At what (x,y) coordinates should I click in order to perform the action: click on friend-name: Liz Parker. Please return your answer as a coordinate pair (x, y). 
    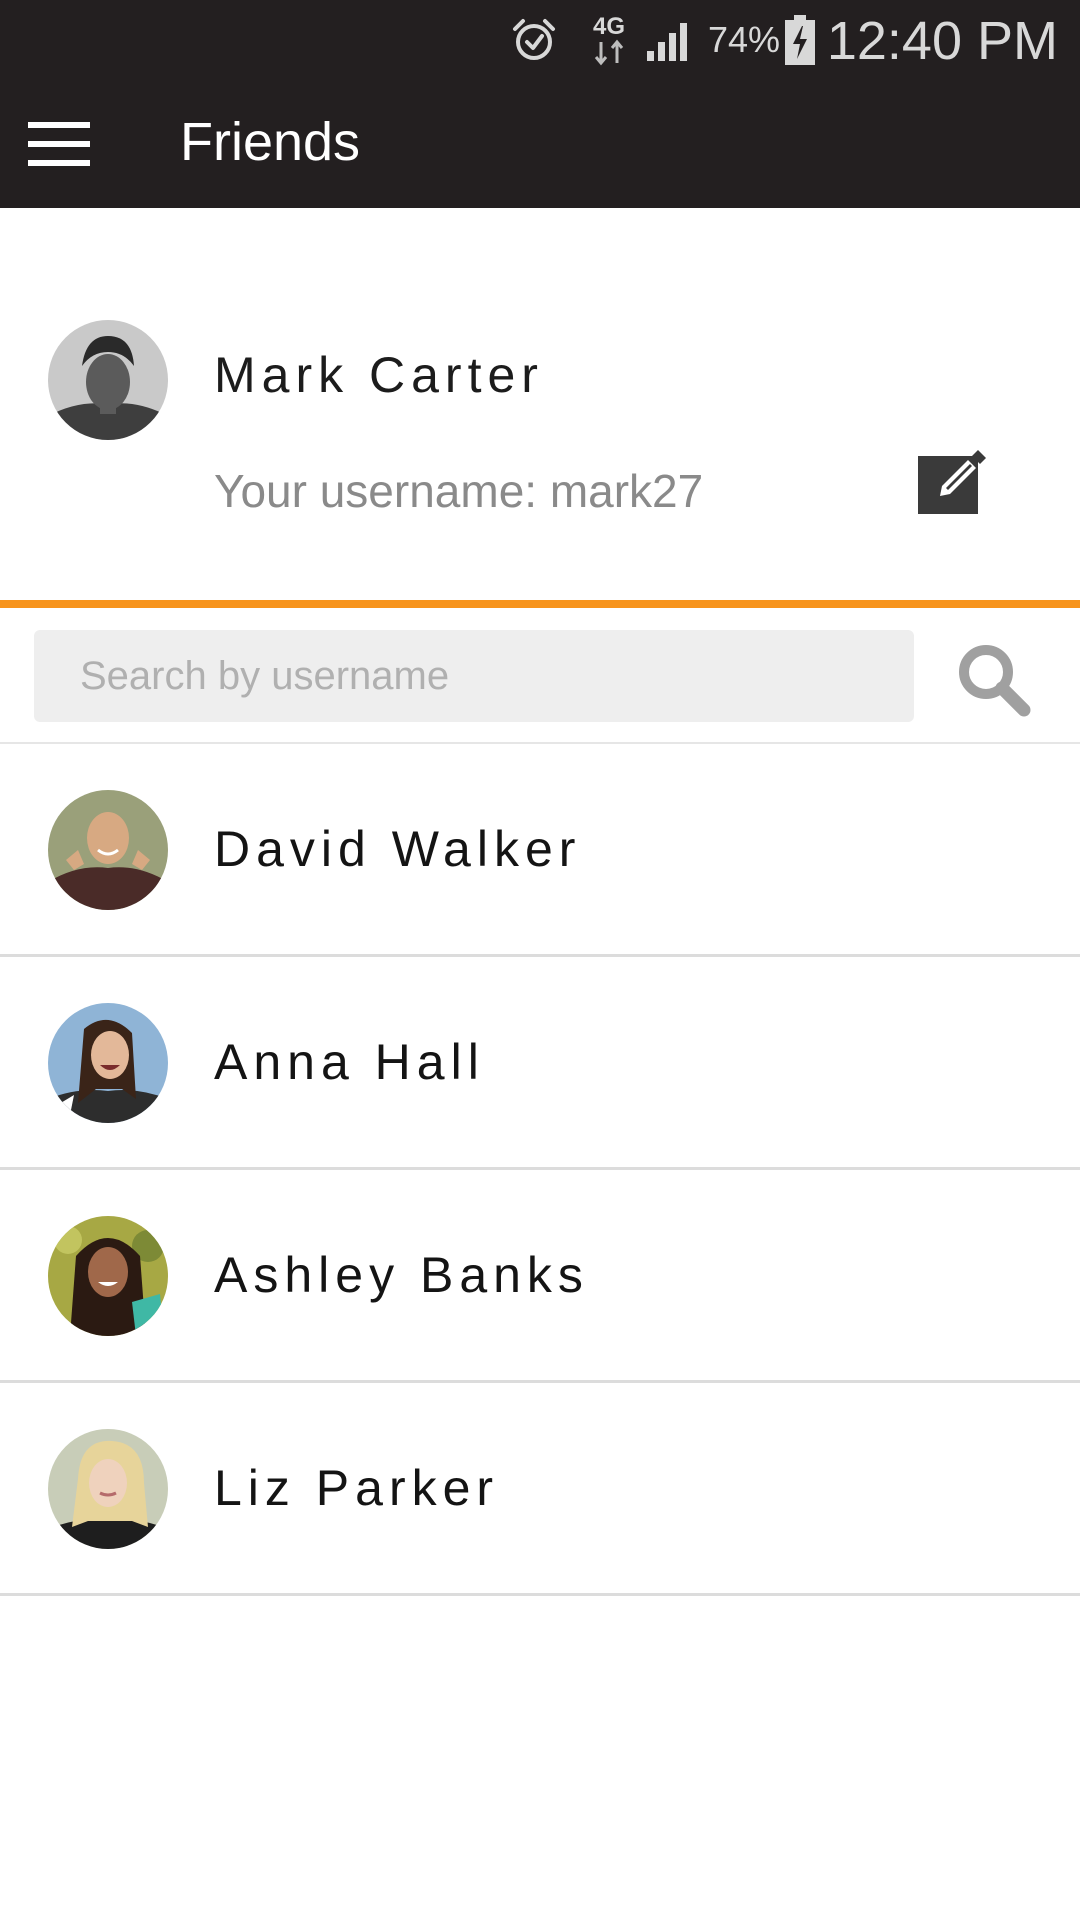
    Looking at the image, I should click on (357, 1488).